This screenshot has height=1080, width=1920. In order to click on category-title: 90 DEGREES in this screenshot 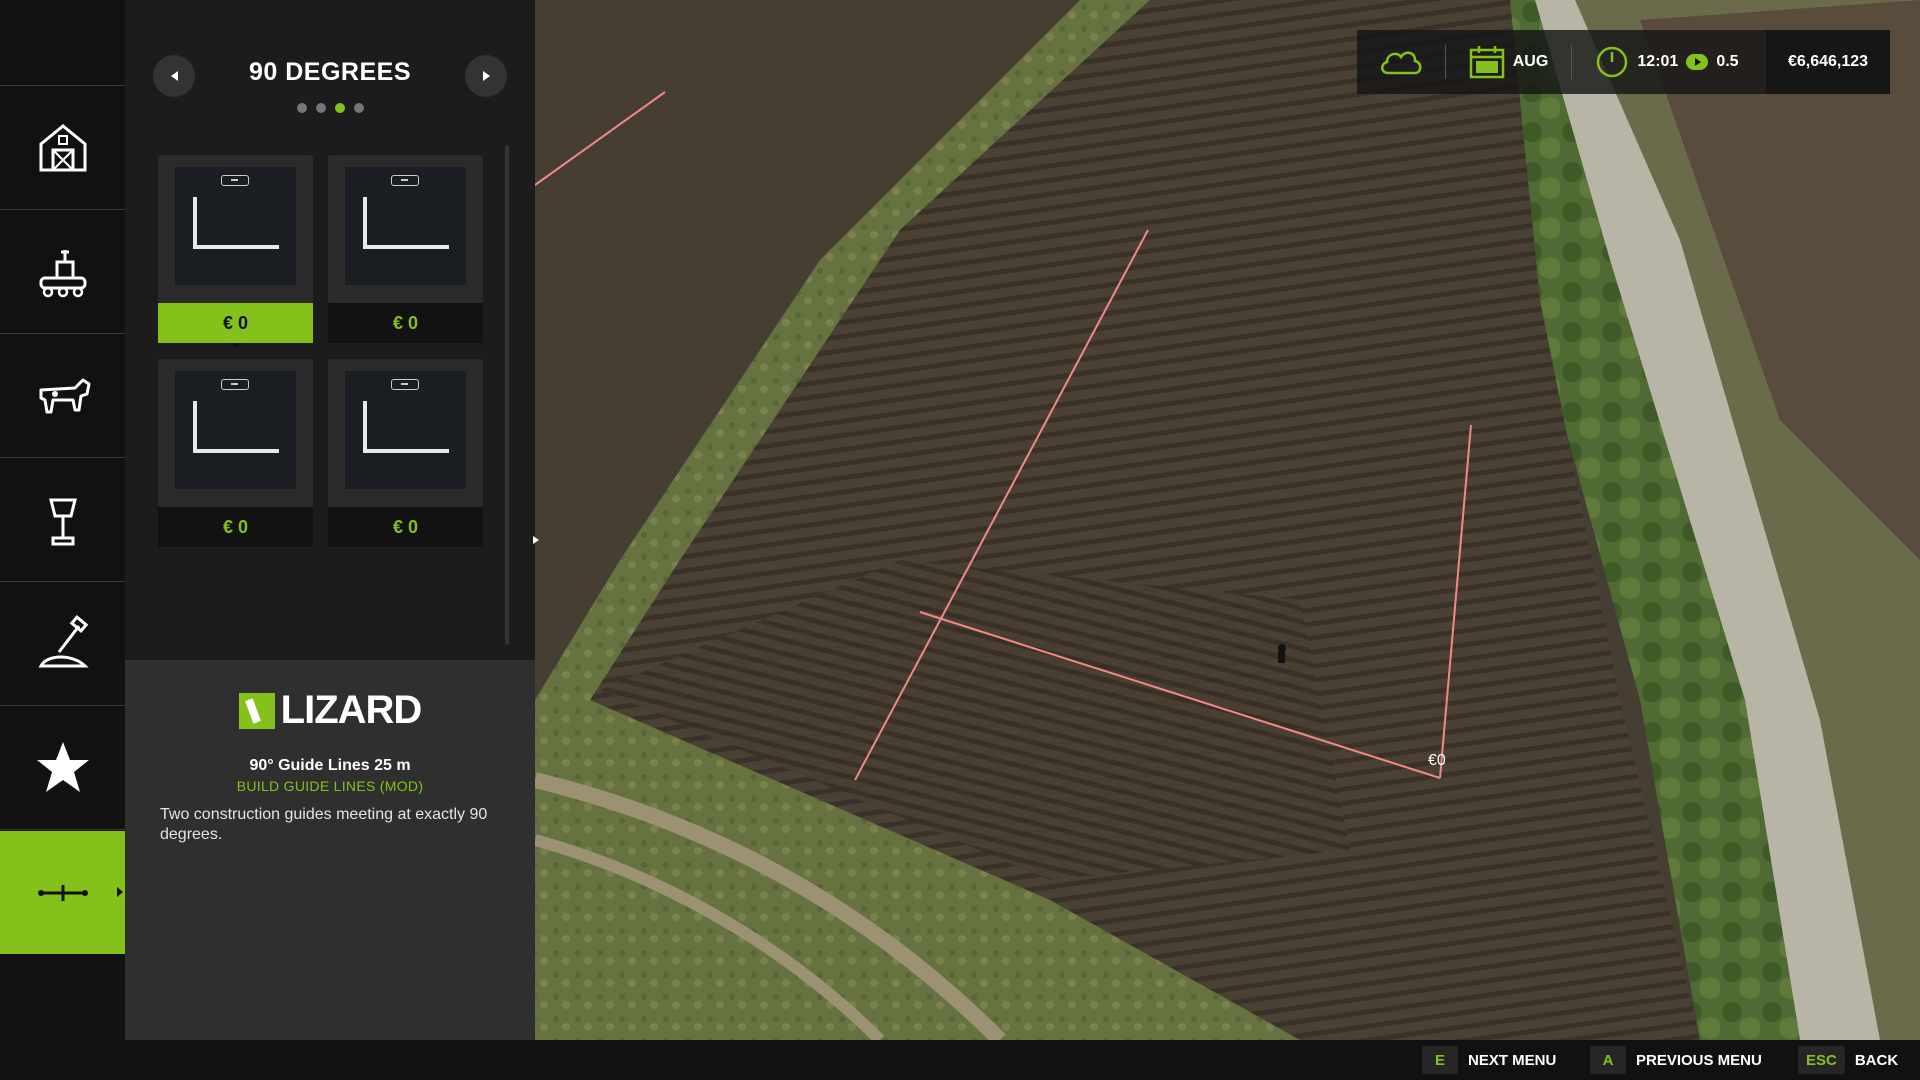, I will do `click(329, 72)`.